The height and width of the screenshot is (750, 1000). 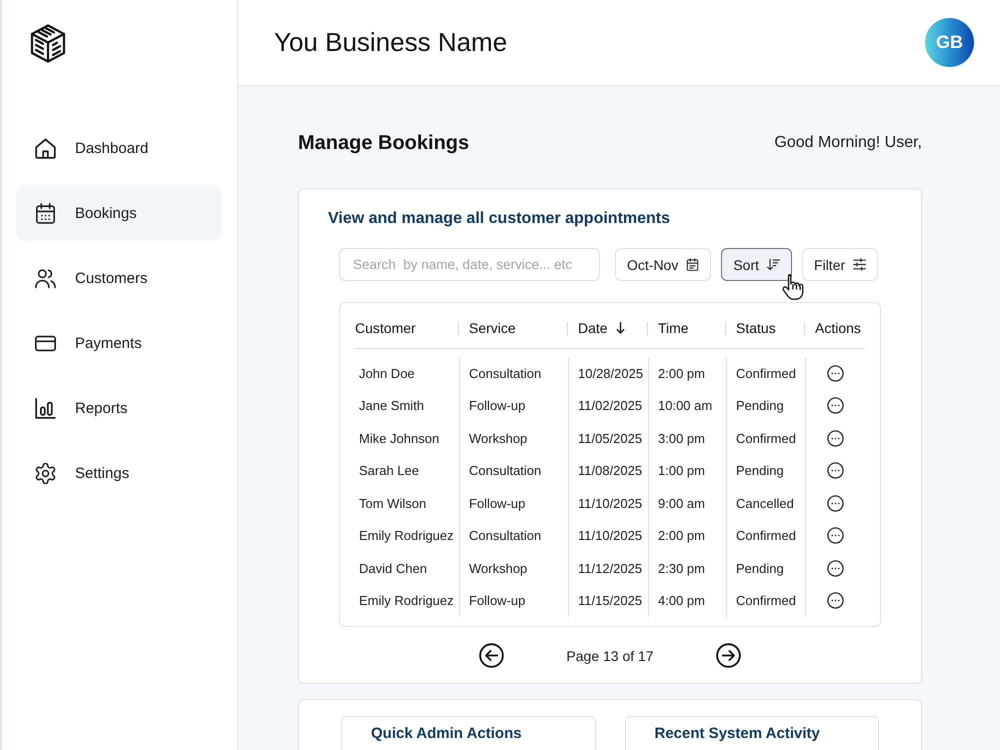 I want to click on column-header: Service, so click(x=513, y=328).